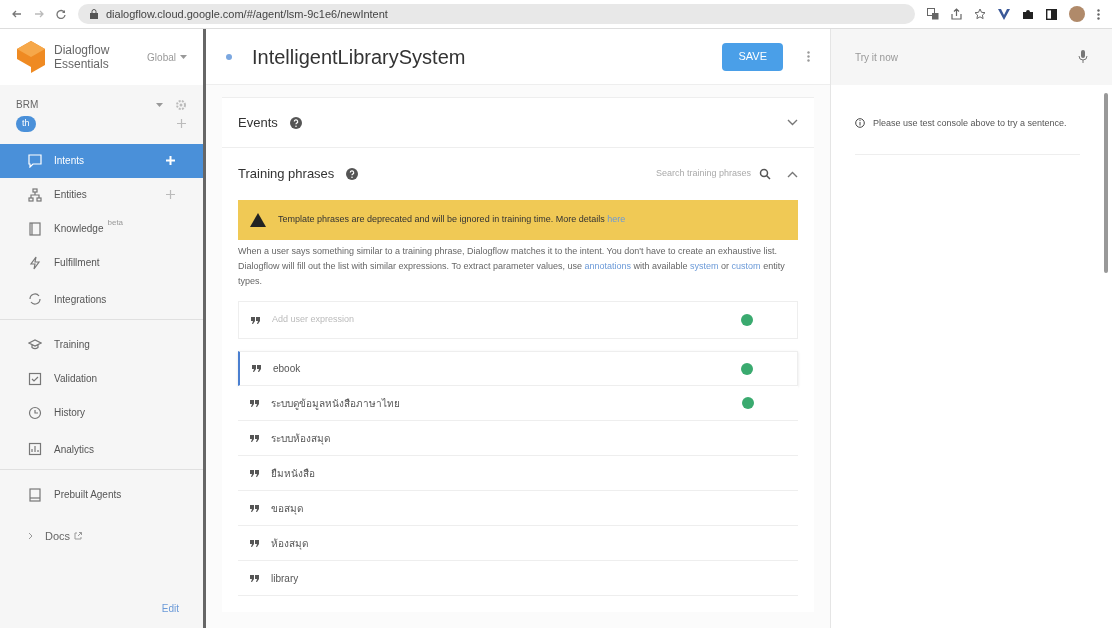 Image resolution: width=1112 pixels, height=628 pixels. Describe the element at coordinates (76, 379) in the screenshot. I see `nav-label: Validation` at that location.